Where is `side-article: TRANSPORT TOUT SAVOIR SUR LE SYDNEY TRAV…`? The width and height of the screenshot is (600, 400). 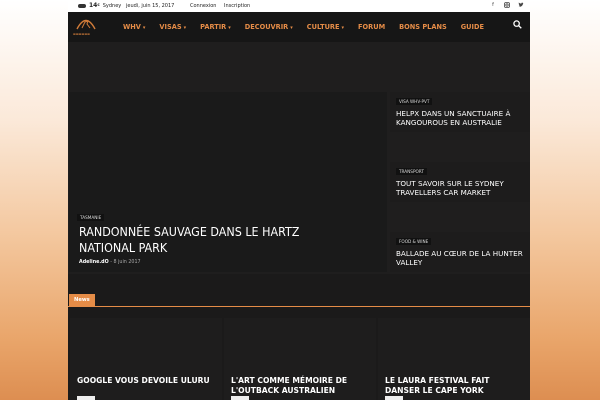 side-article: TRANSPORT TOUT SAVOIR SUR LE SYDNEY TRAV… is located at coordinates (460, 182).